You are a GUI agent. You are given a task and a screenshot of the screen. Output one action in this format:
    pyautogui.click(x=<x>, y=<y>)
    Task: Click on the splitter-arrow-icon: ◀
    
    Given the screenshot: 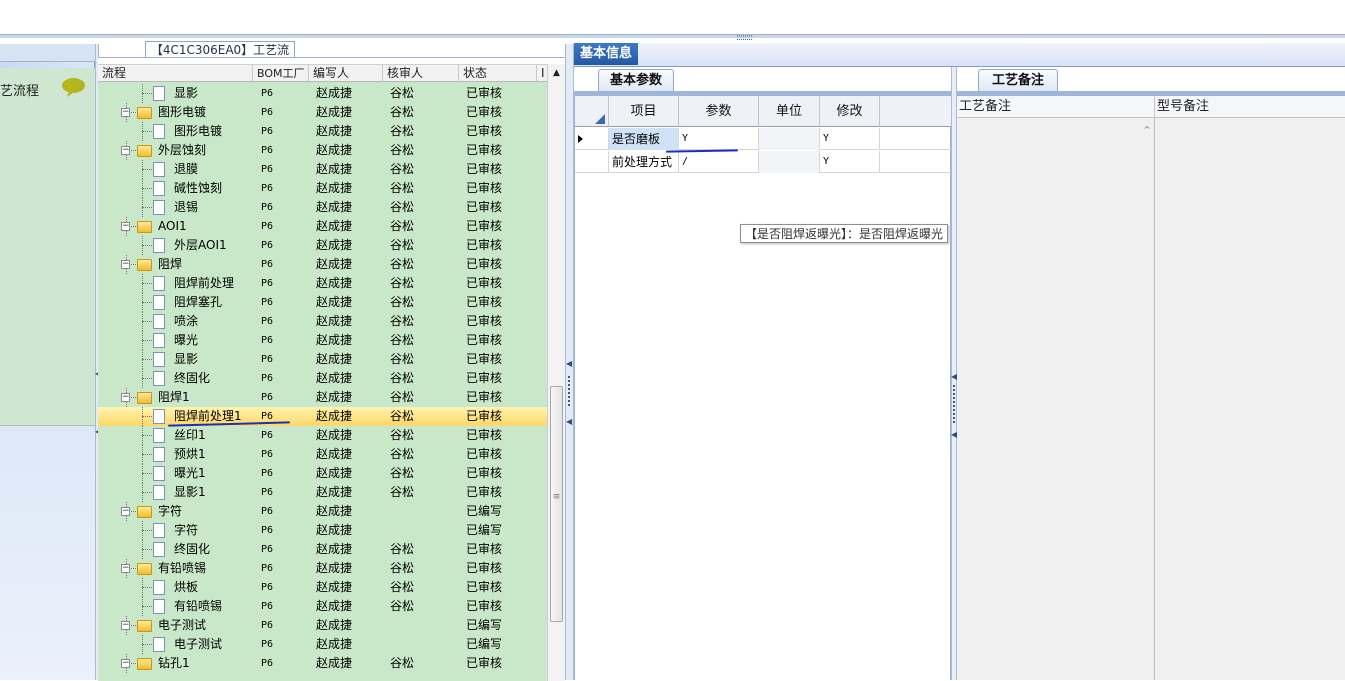 What is the action you would take?
    pyautogui.click(x=569, y=364)
    